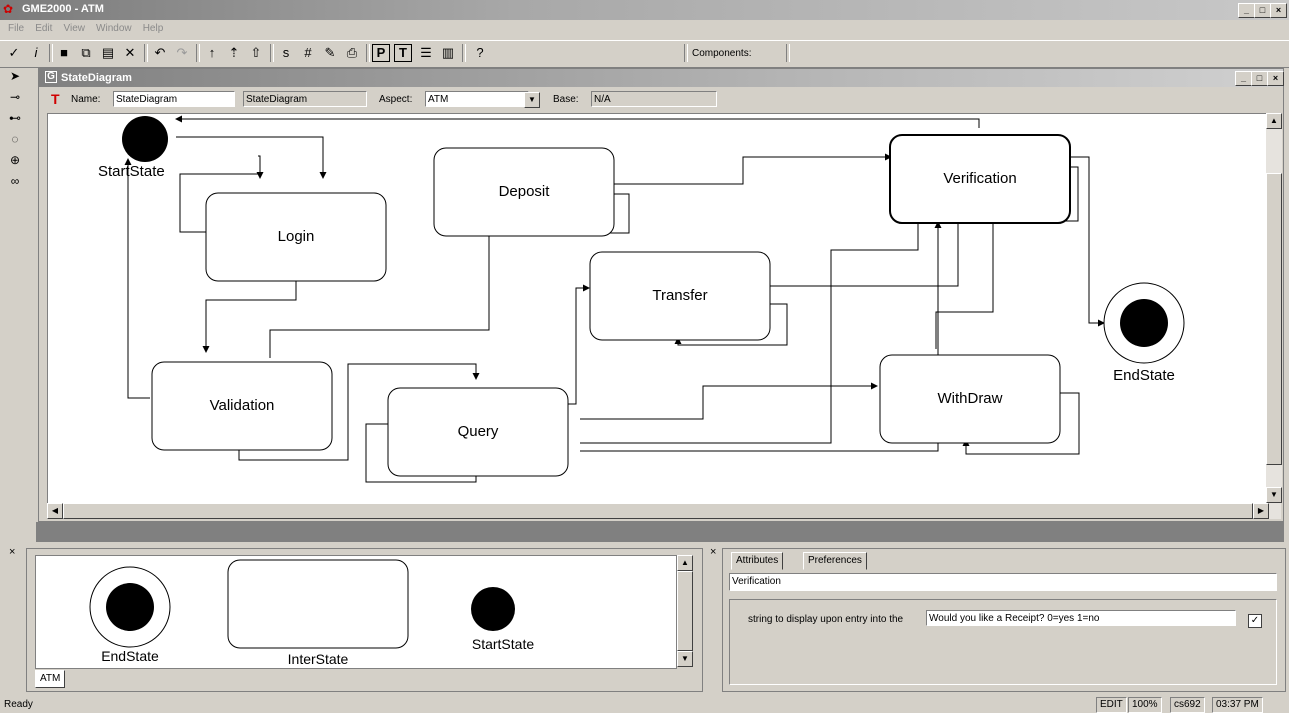  What do you see at coordinates (1262, 10) in the screenshot?
I see `maximize-button: □` at bounding box center [1262, 10].